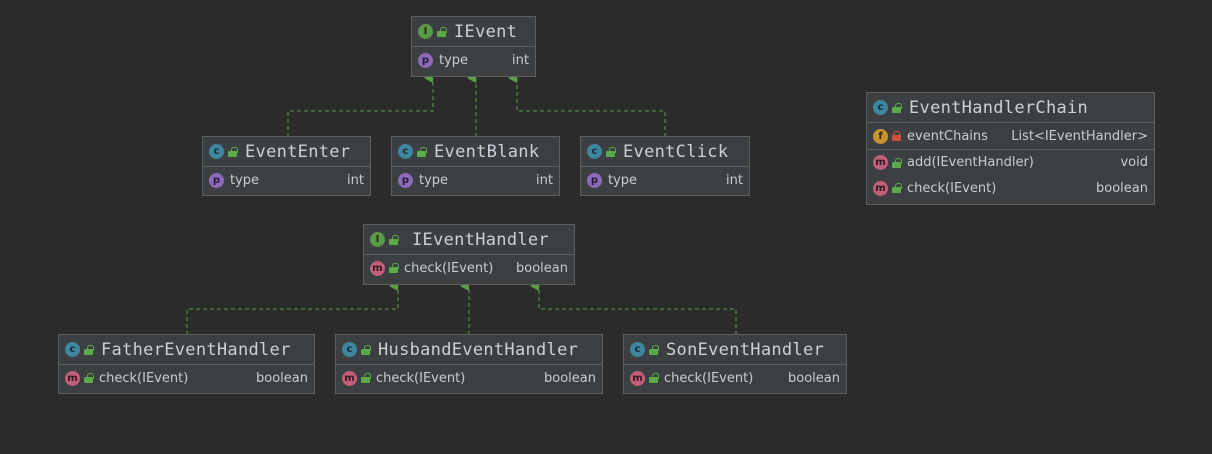  What do you see at coordinates (478, 349) in the screenshot?
I see `node-title: HusbandEventHandler` at bounding box center [478, 349].